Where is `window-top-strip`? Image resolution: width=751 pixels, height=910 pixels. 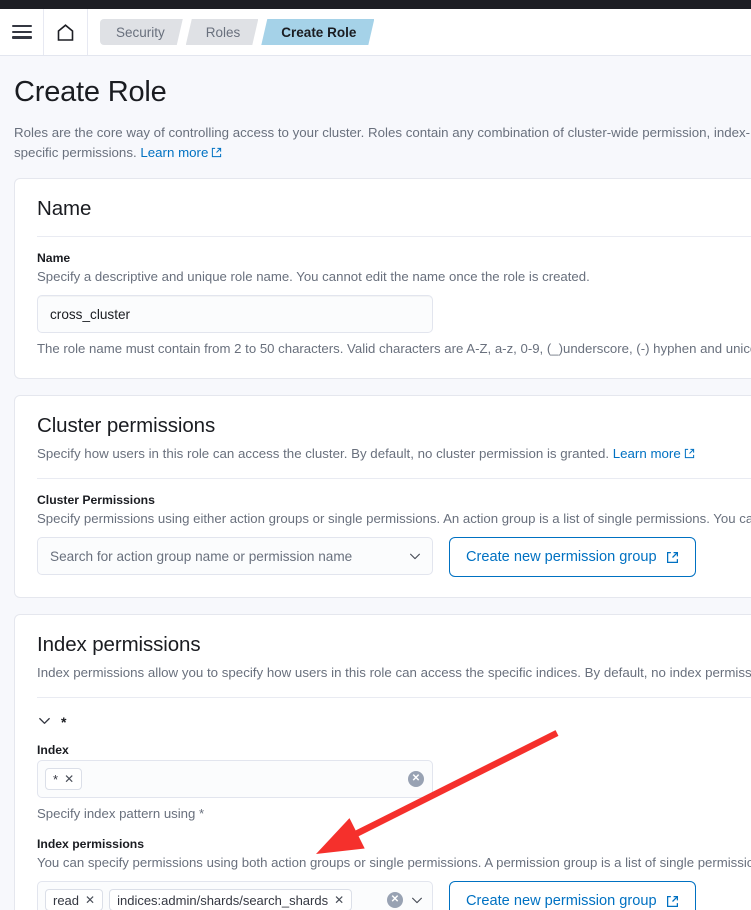
window-top-strip is located at coordinates (375, 4).